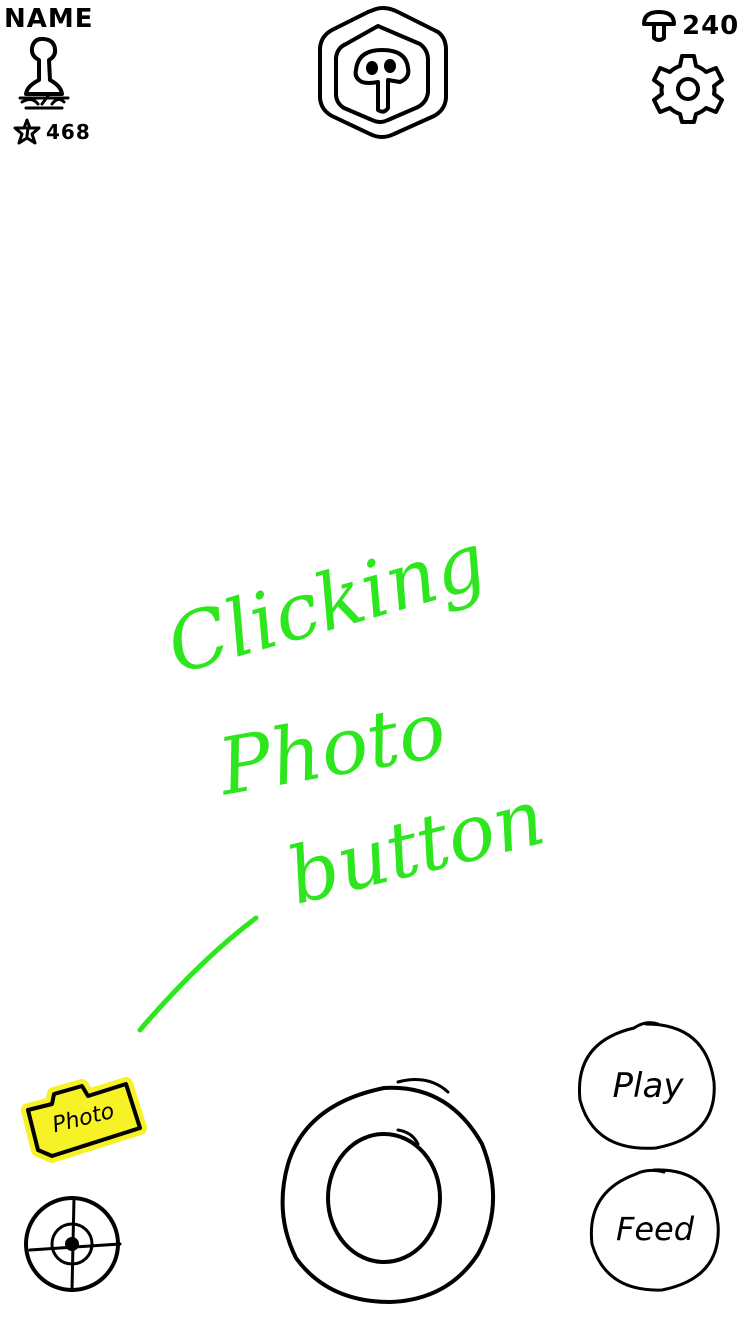  I want to click on capture-ring-icon, so click(388, 1191).